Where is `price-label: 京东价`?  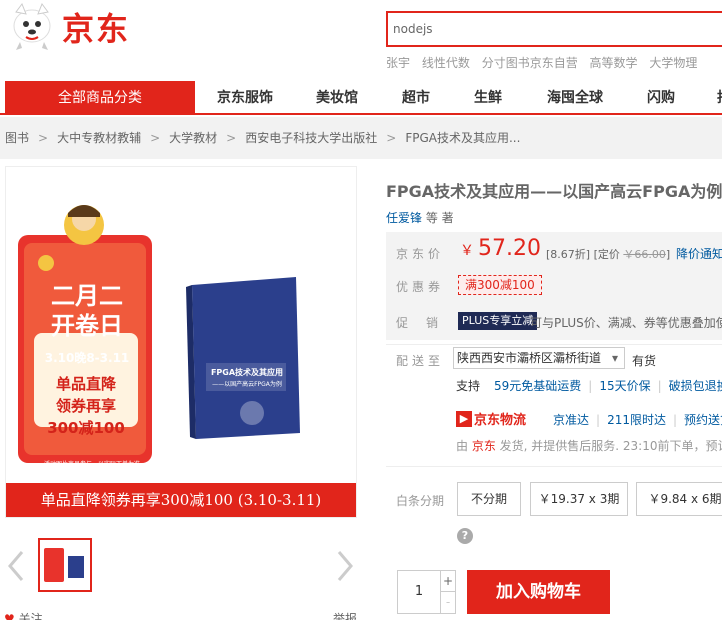 price-label: 京东价 is located at coordinates (420, 254).